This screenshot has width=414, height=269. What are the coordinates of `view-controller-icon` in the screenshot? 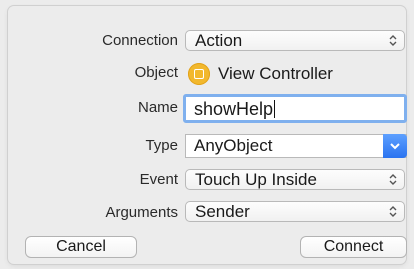 It's located at (199, 74).